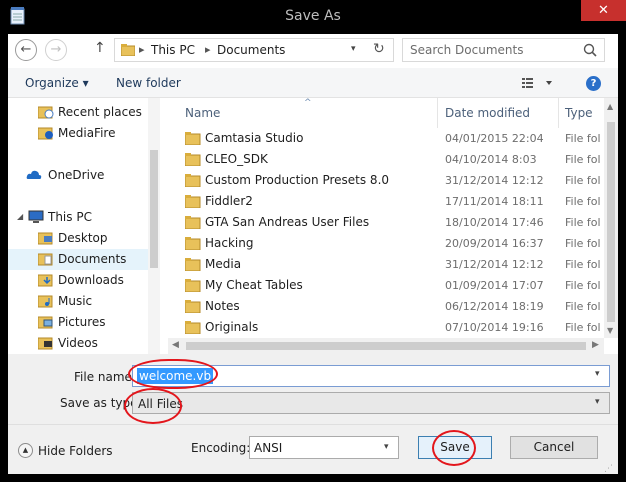 Image resolution: width=626 pixels, height=482 pixels. What do you see at coordinates (26, 50) in the screenshot?
I see `back-button: ←` at bounding box center [26, 50].